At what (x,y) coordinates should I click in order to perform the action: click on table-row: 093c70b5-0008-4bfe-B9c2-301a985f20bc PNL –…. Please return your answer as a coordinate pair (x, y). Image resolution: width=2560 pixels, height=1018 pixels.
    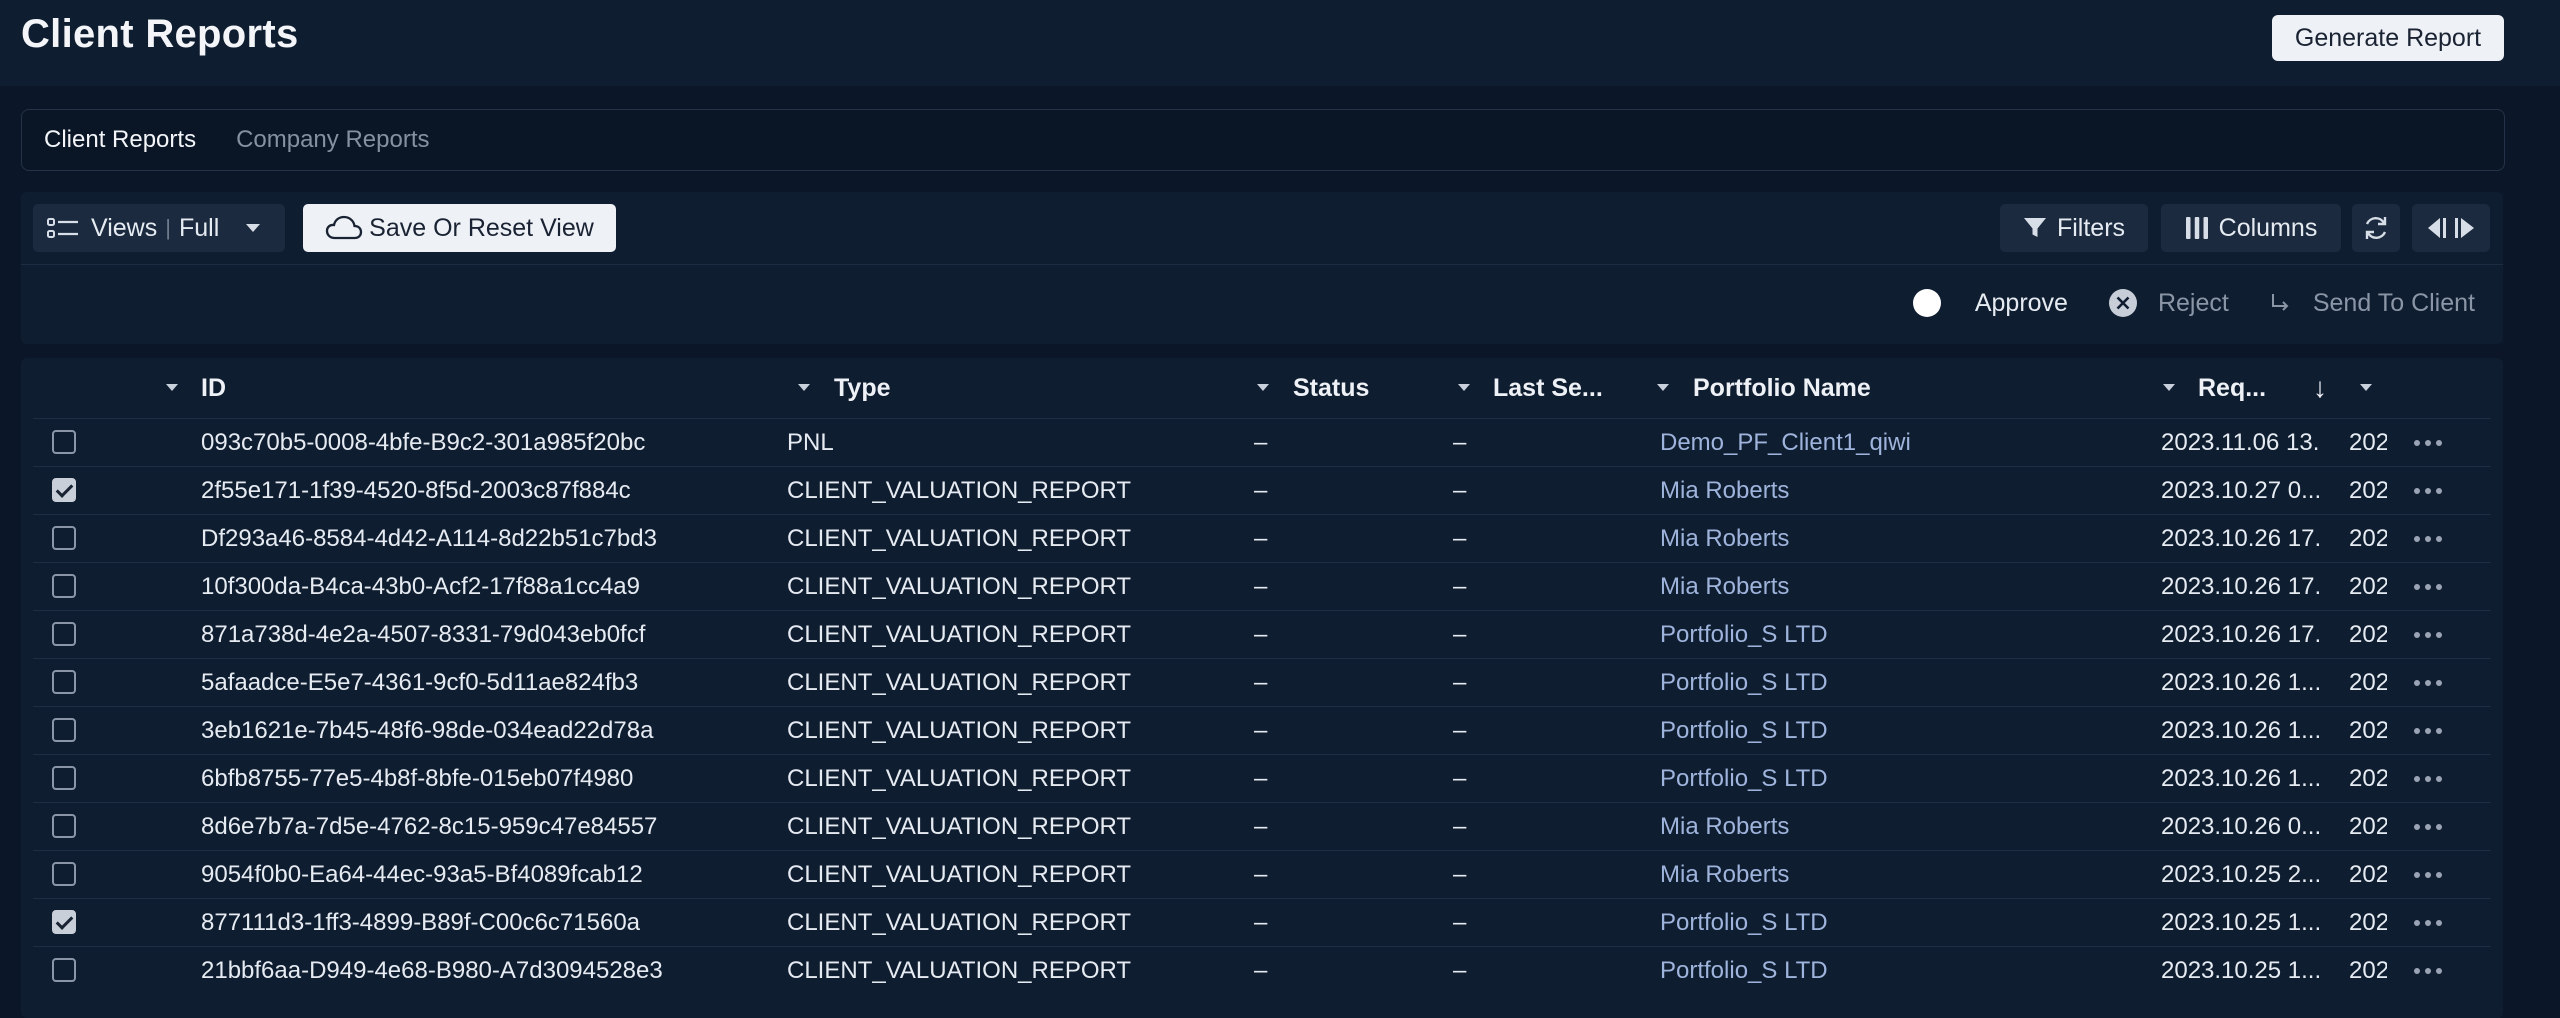
    Looking at the image, I should click on (1262, 442).